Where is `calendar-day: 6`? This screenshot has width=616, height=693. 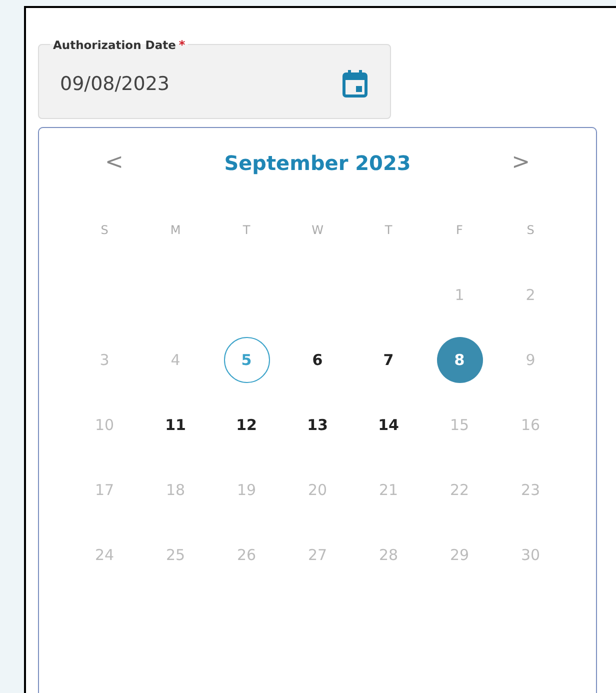
calendar-day: 6 is located at coordinates (317, 359).